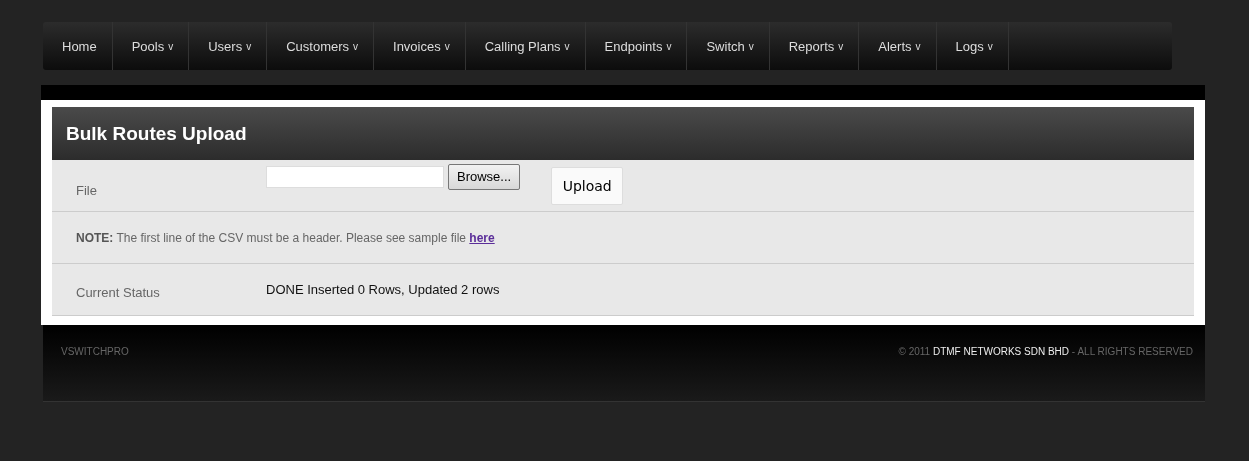 Image resolution: width=1249 pixels, height=461 pixels. I want to click on file-label: File, so click(87, 190).